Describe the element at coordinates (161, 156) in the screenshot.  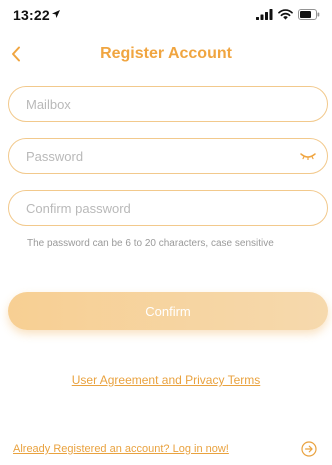
I see `password-input` at that location.